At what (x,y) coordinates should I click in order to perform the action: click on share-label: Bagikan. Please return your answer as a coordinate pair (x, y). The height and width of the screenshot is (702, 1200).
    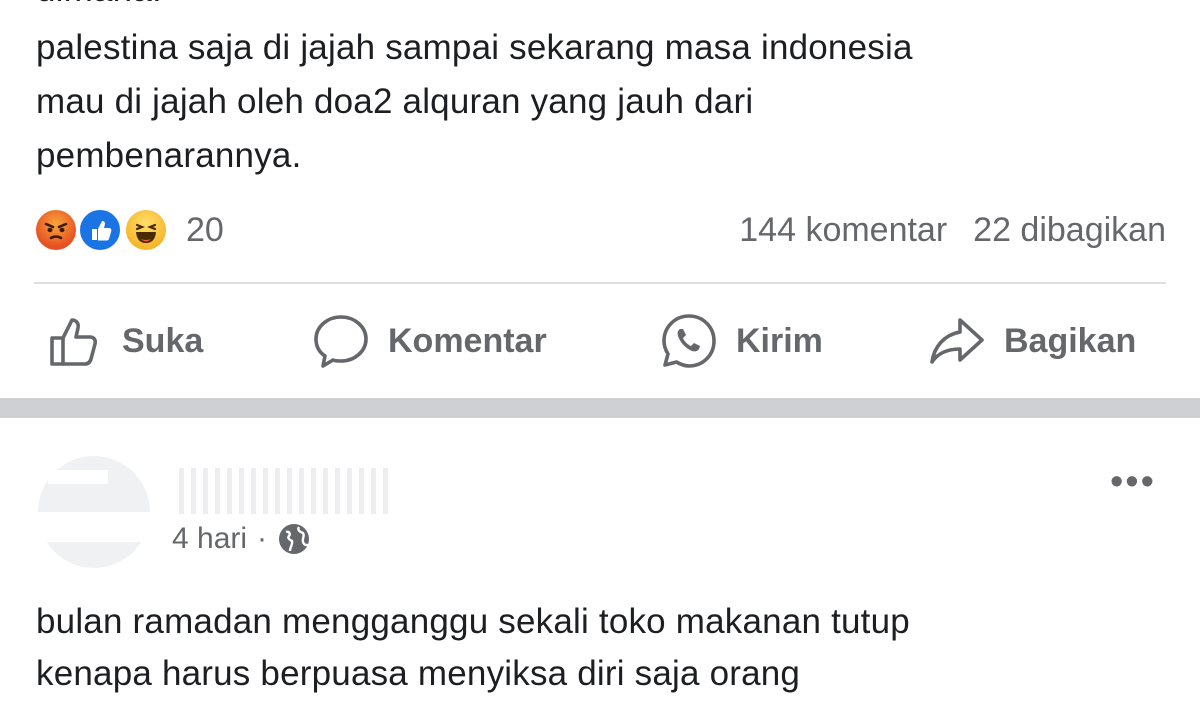
    Looking at the image, I should click on (1070, 340).